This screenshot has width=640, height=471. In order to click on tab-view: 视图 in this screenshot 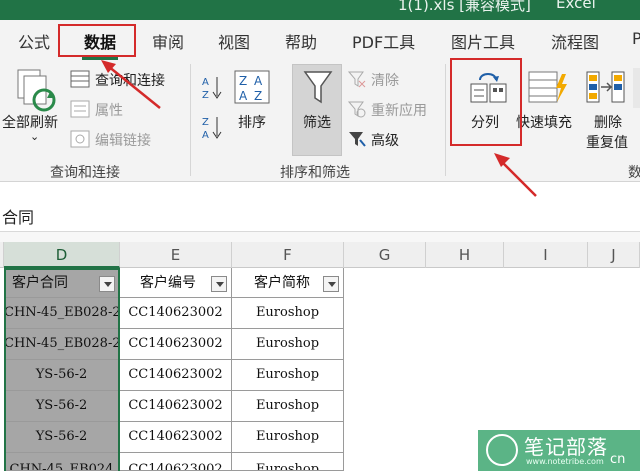, I will do `click(234, 41)`.